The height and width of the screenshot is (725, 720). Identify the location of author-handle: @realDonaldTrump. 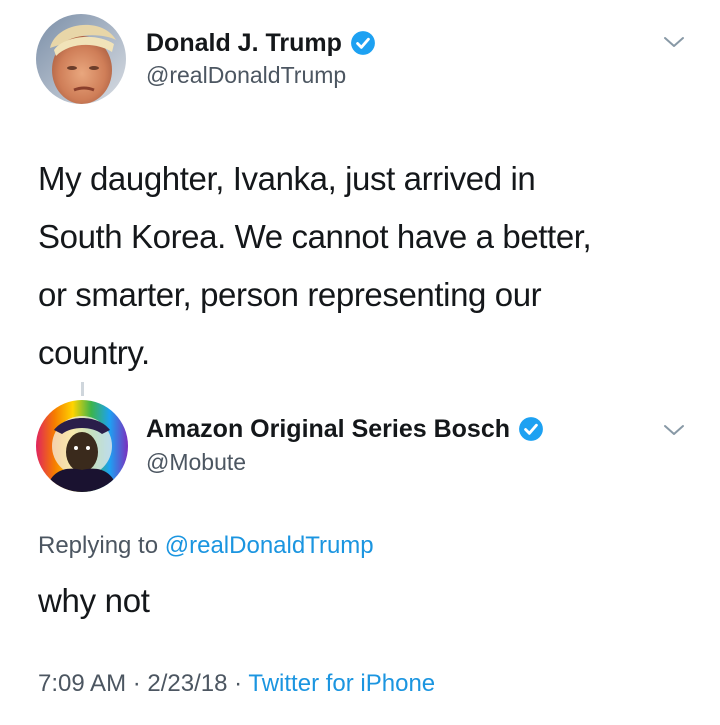
(246, 75).